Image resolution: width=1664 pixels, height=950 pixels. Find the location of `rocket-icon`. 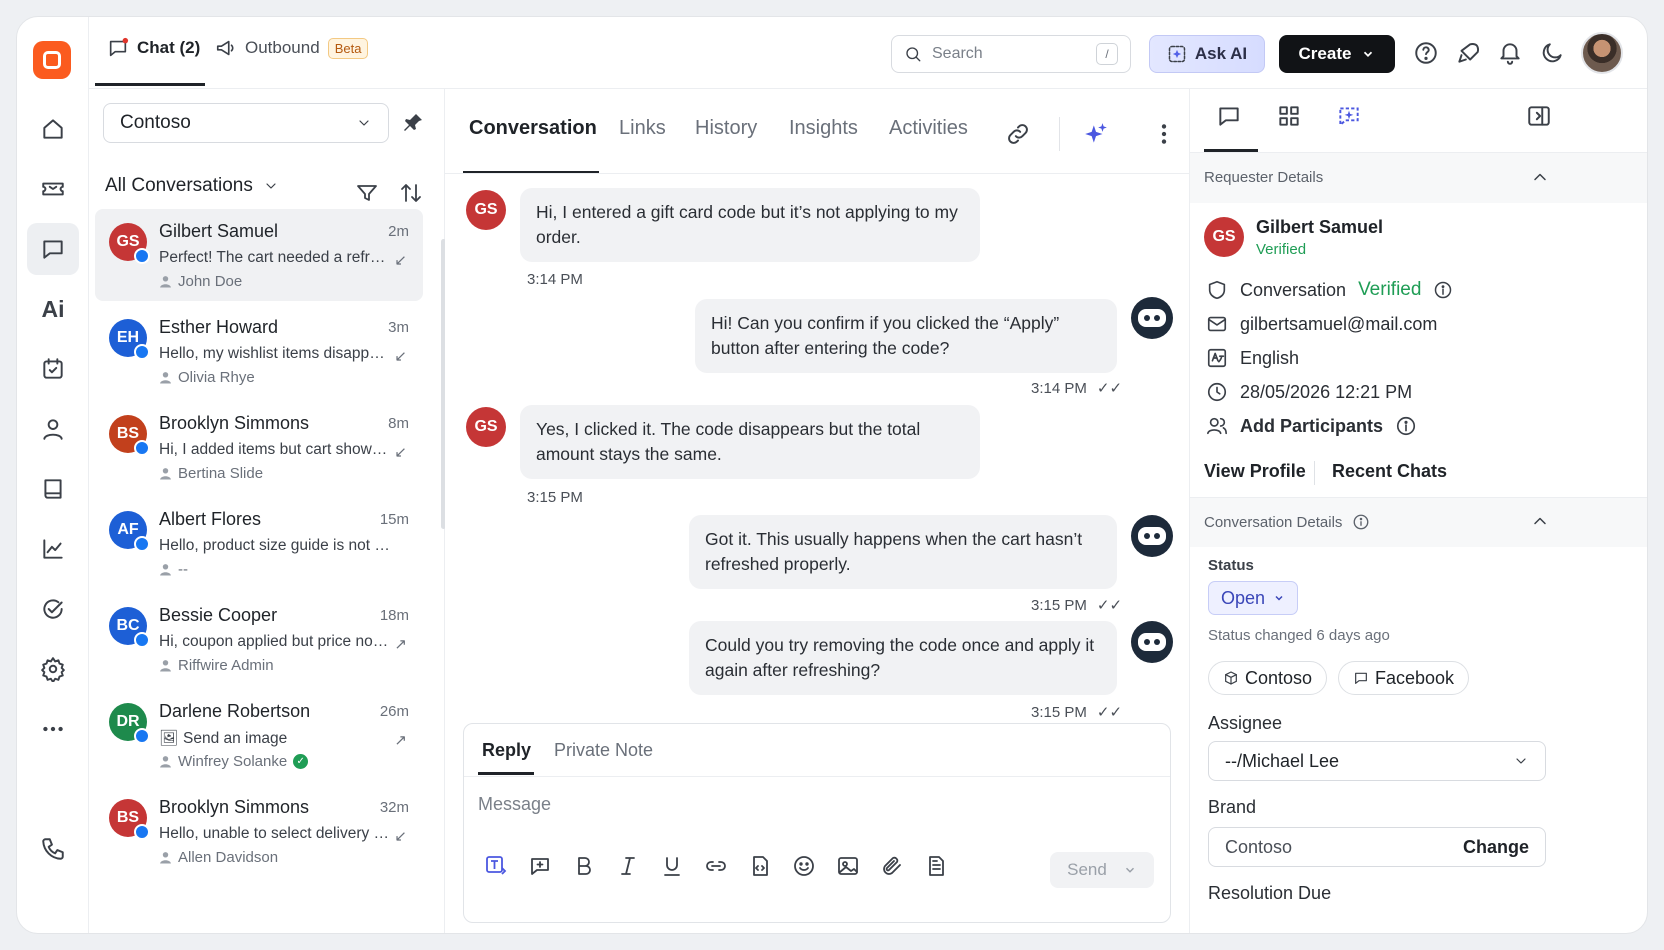

rocket-icon is located at coordinates (1468, 53).